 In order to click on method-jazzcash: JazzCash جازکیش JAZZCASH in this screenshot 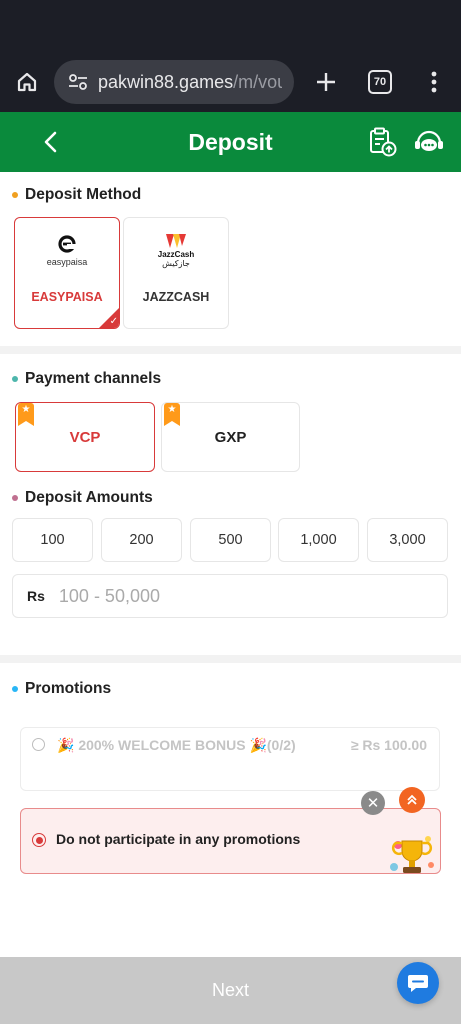, I will do `click(176, 273)`.